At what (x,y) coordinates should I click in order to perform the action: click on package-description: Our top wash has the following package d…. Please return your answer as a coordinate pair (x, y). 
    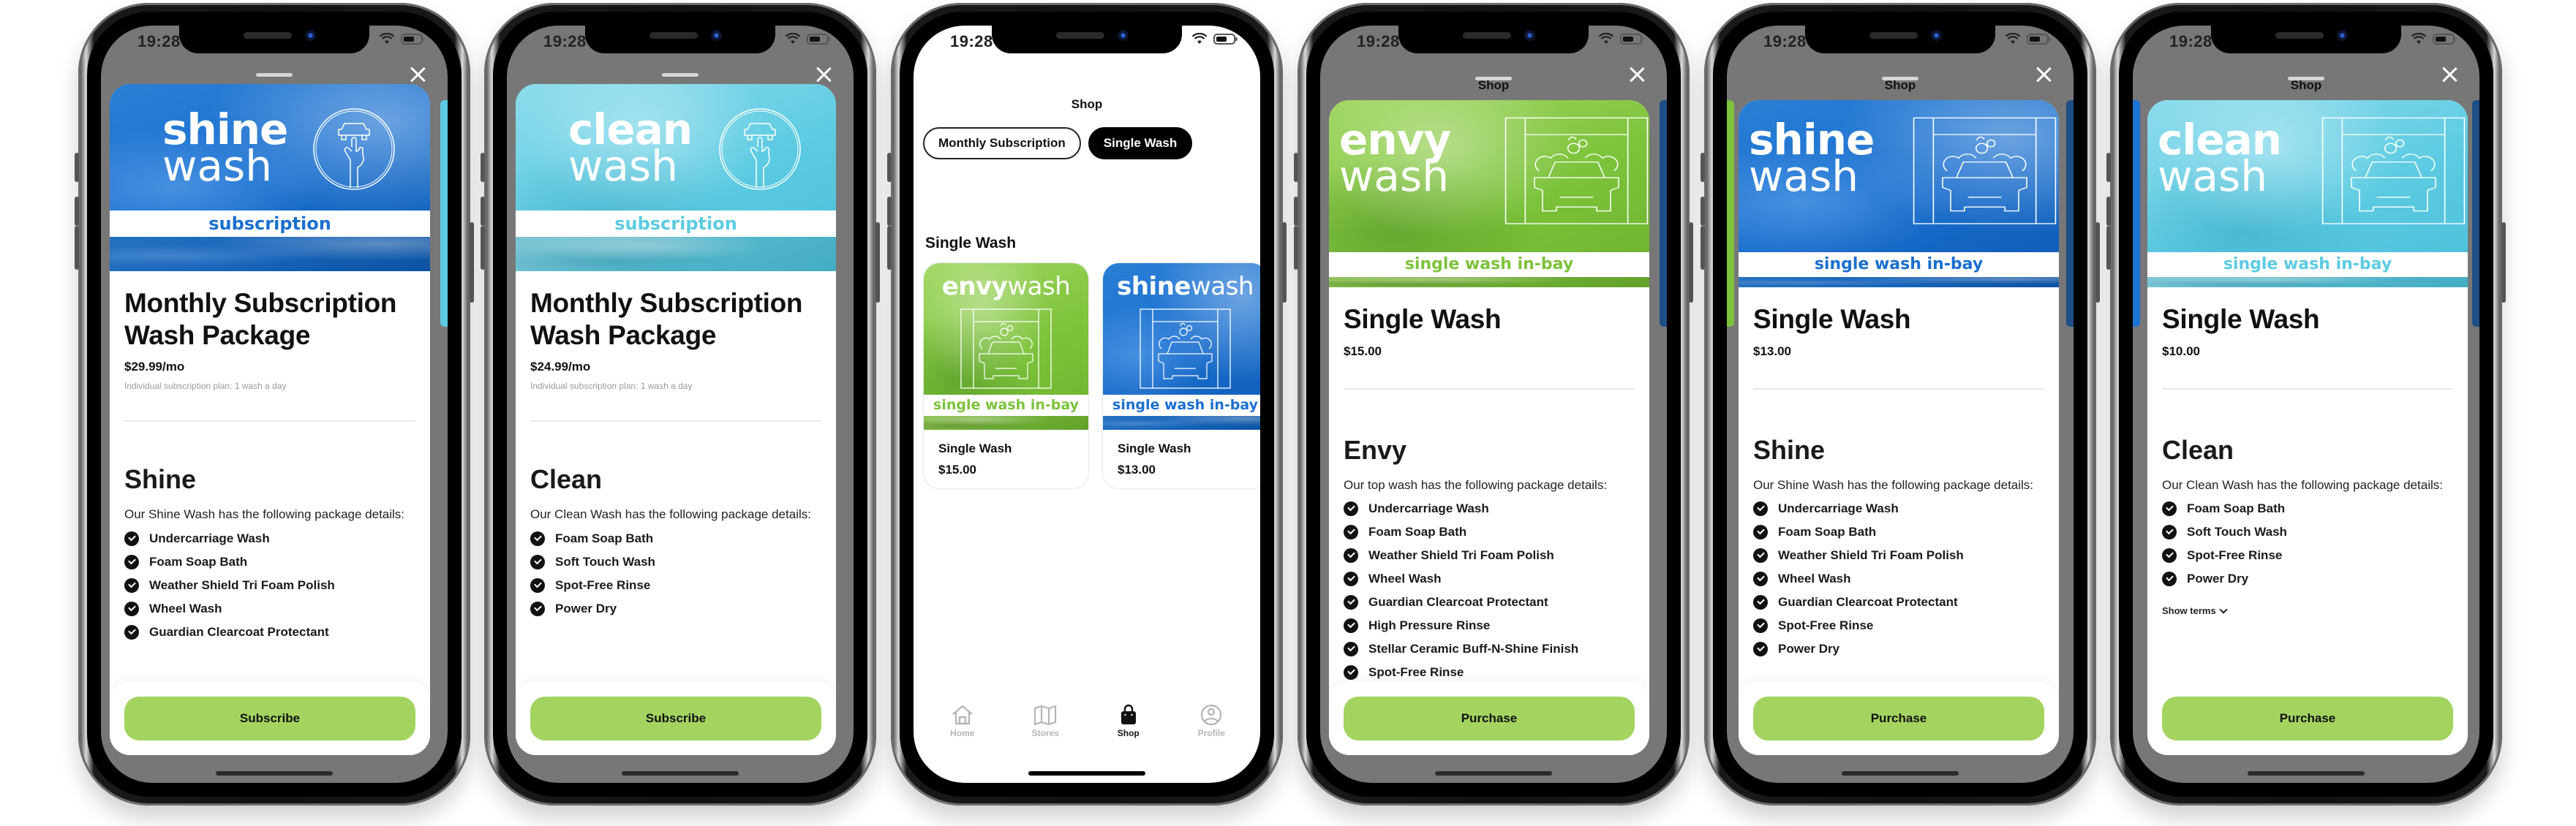
    Looking at the image, I should click on (1476, 484).